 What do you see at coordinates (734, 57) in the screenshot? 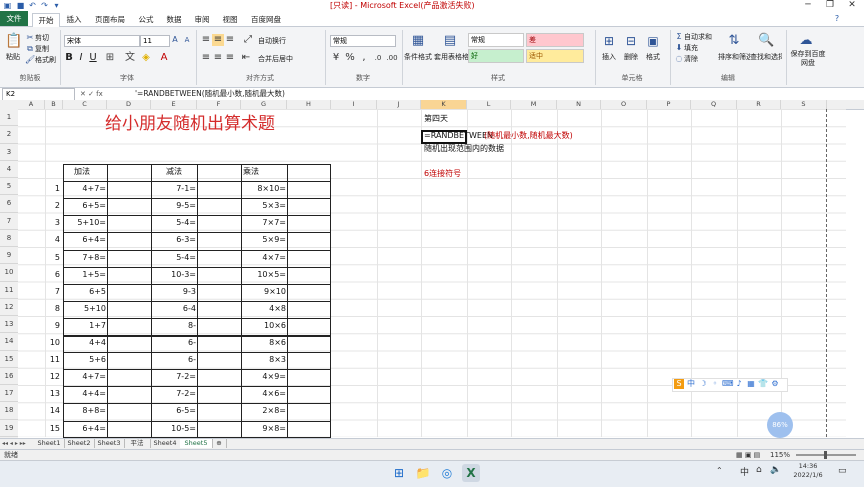
I see `sort-filter-button: 排序和筛选` at bounding box center [734, 57].